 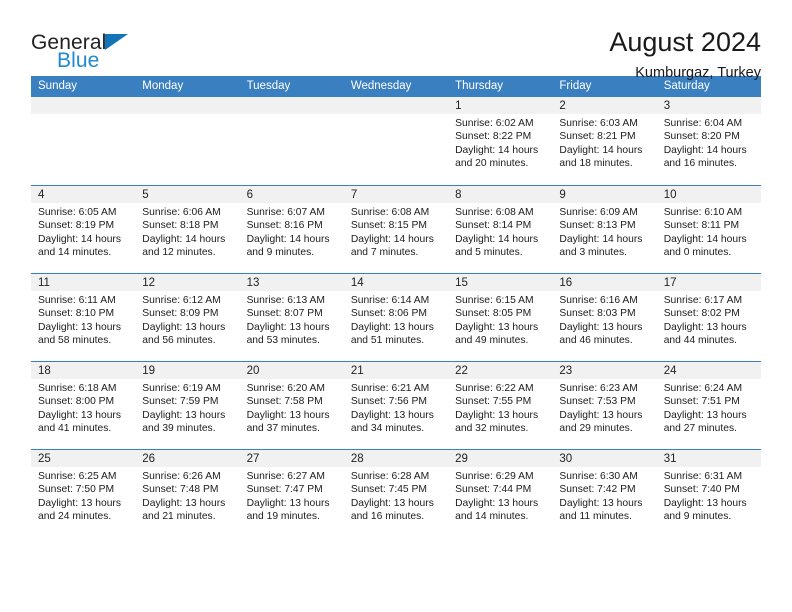 What do you see at coordinates (598, 300) in the screenshot?
I see `day-detail-line: Sunrise: 6:16 AM` at bounding box center [598, 300].